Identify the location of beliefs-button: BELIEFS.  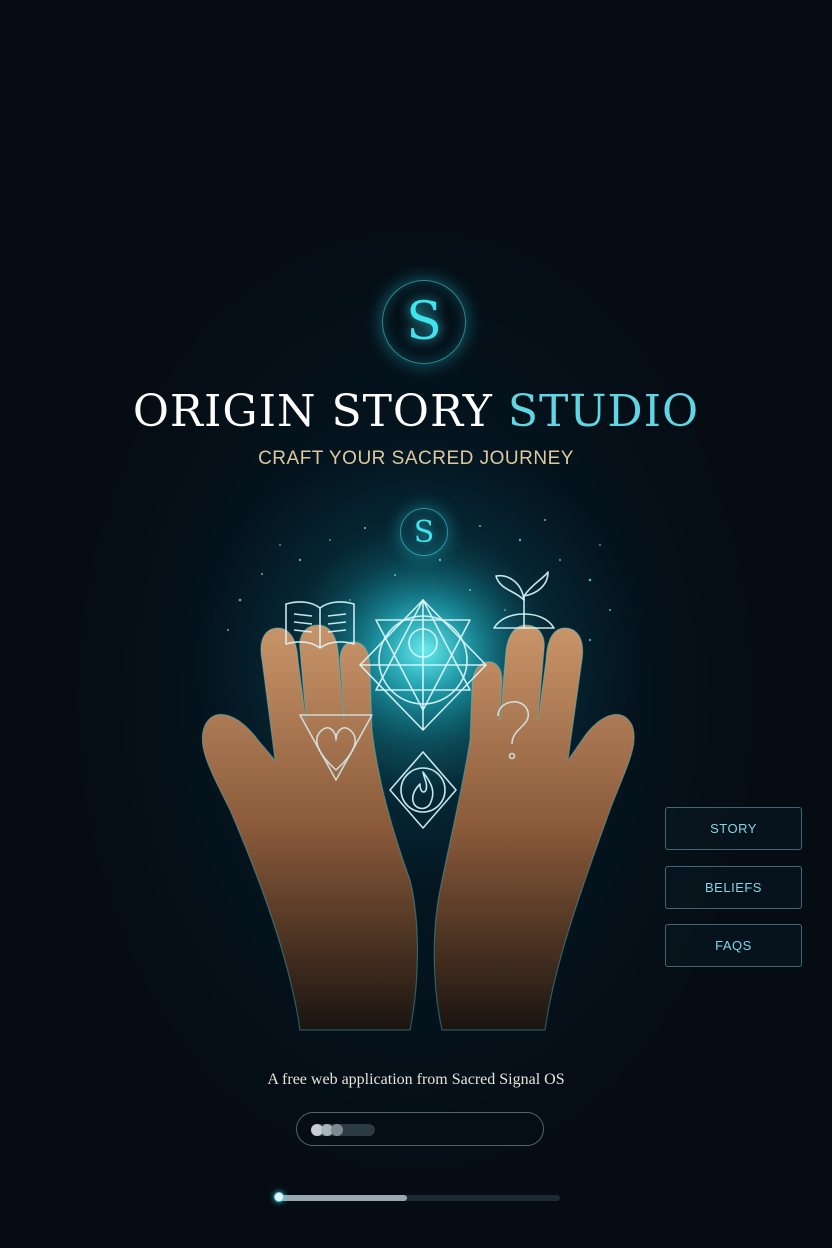
(733, 887).